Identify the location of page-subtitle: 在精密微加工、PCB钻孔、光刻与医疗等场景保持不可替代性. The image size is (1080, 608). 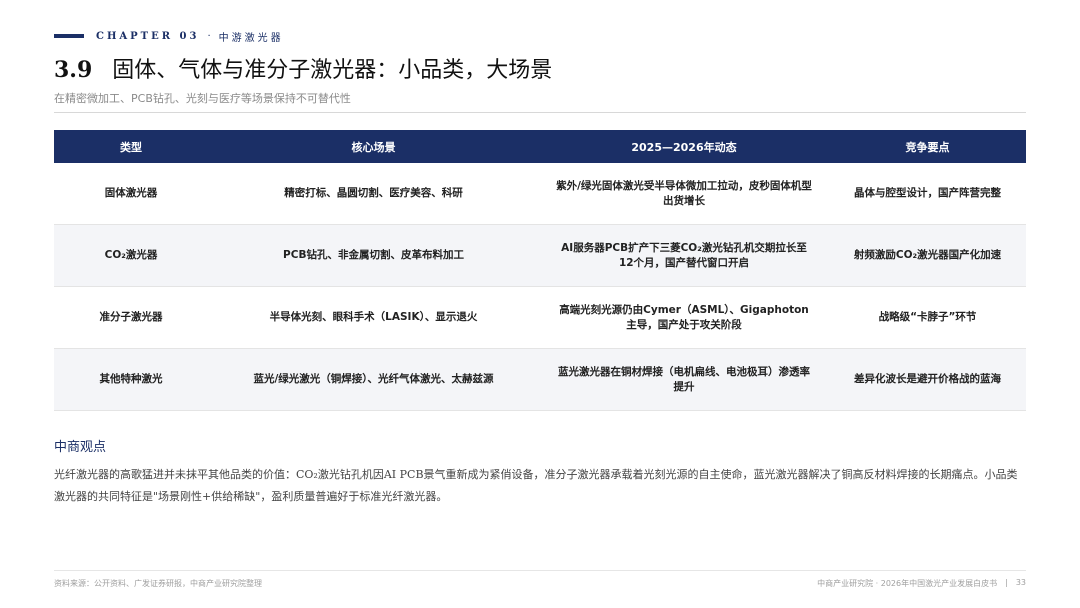
(202, 98).